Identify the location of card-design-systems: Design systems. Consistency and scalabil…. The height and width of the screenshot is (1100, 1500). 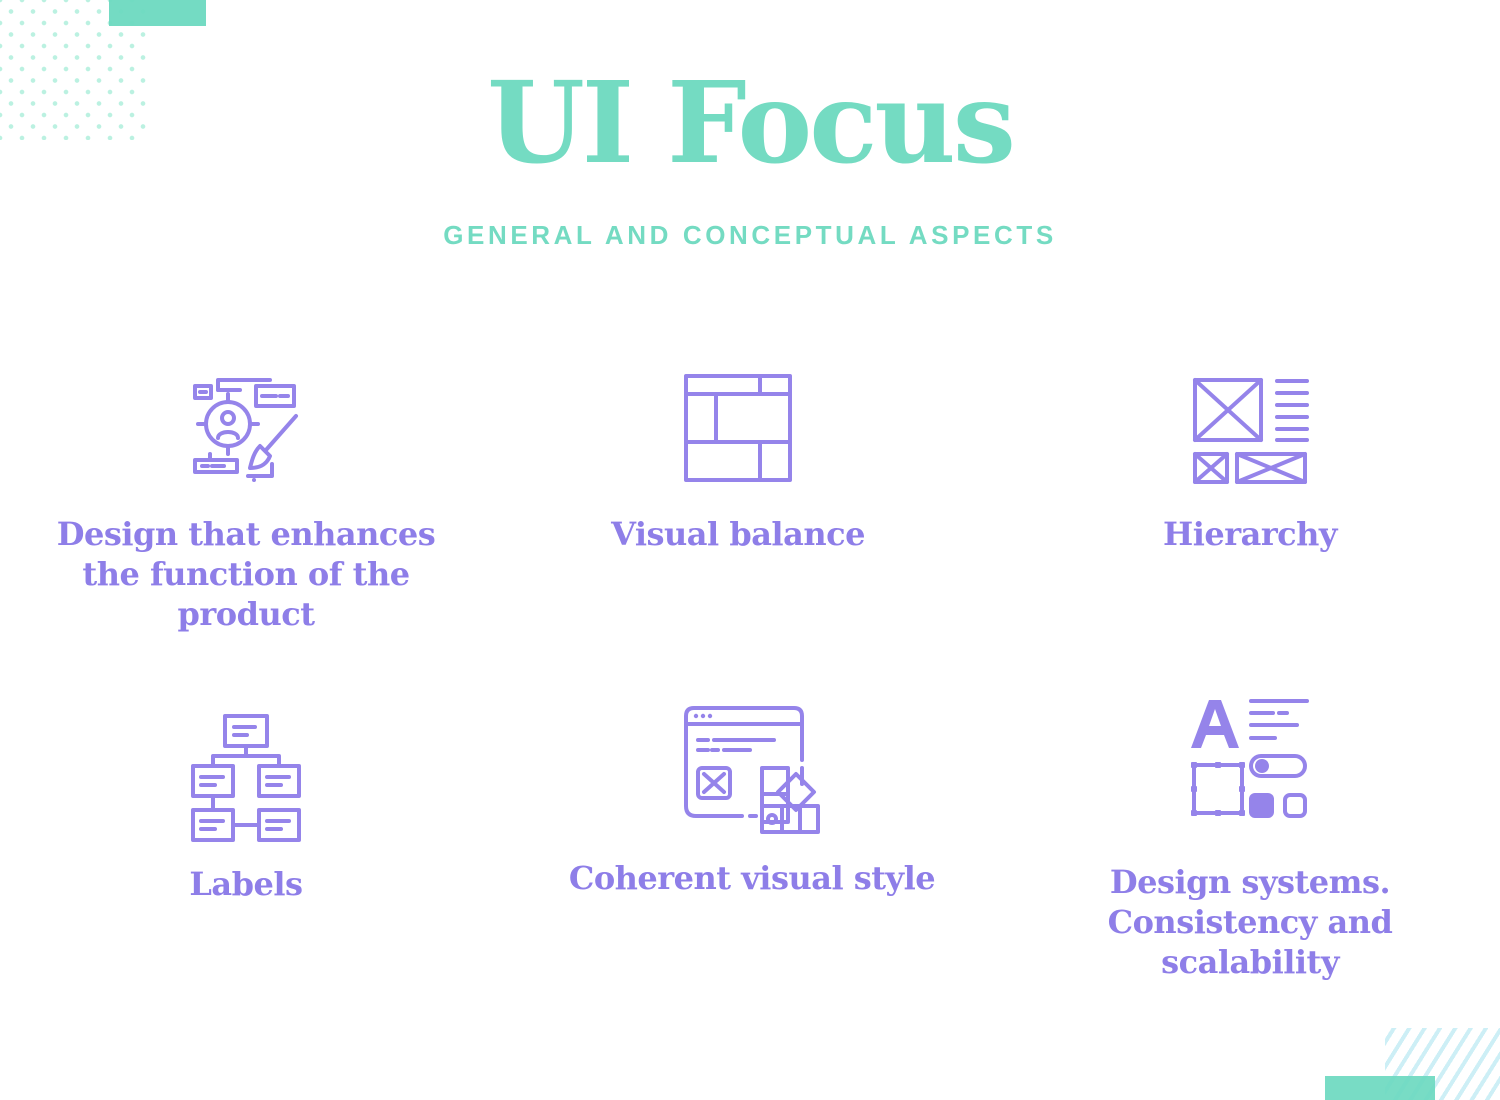
(1250, 840).